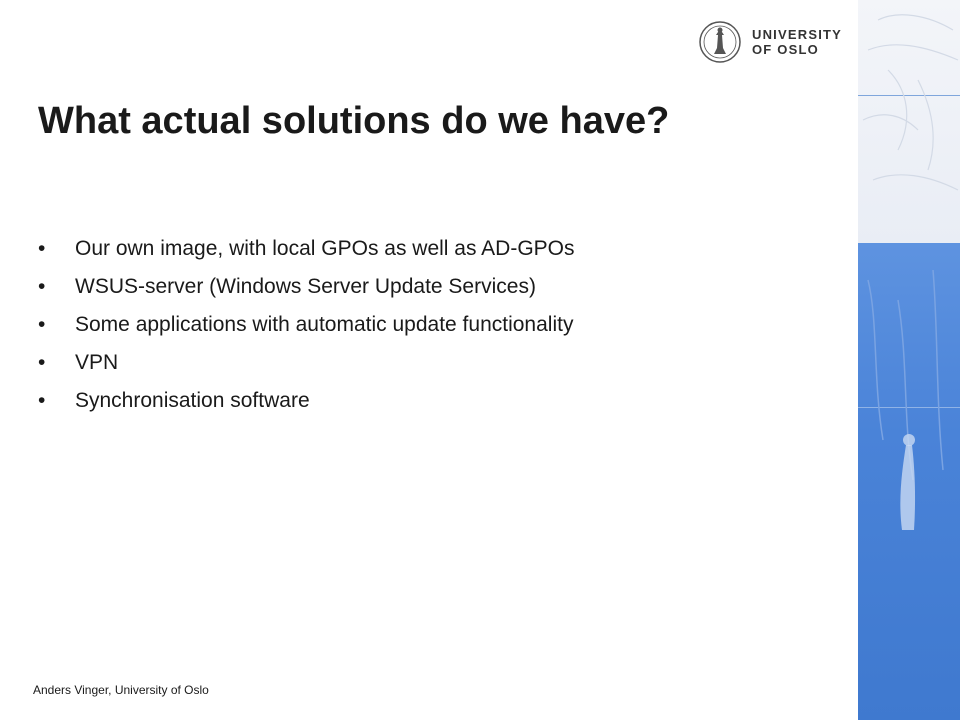  Describe the element at coordinates (438, 363) in the screenshot. I see `list-item: • VPN` at that location.